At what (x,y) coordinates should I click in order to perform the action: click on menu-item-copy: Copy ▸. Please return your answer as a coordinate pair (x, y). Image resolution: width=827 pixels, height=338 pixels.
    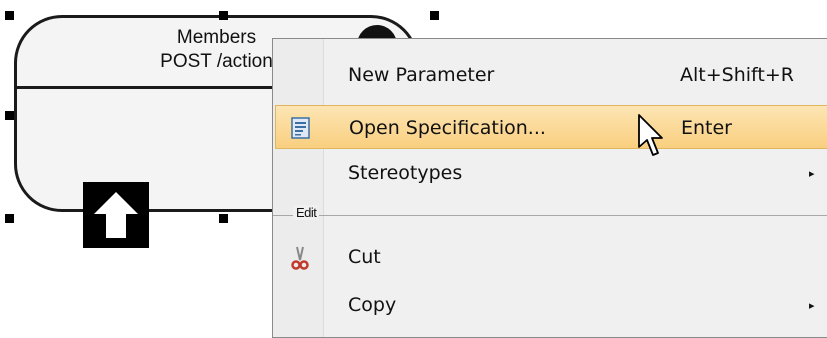
    Looking at the image, I should click on (551, 305).